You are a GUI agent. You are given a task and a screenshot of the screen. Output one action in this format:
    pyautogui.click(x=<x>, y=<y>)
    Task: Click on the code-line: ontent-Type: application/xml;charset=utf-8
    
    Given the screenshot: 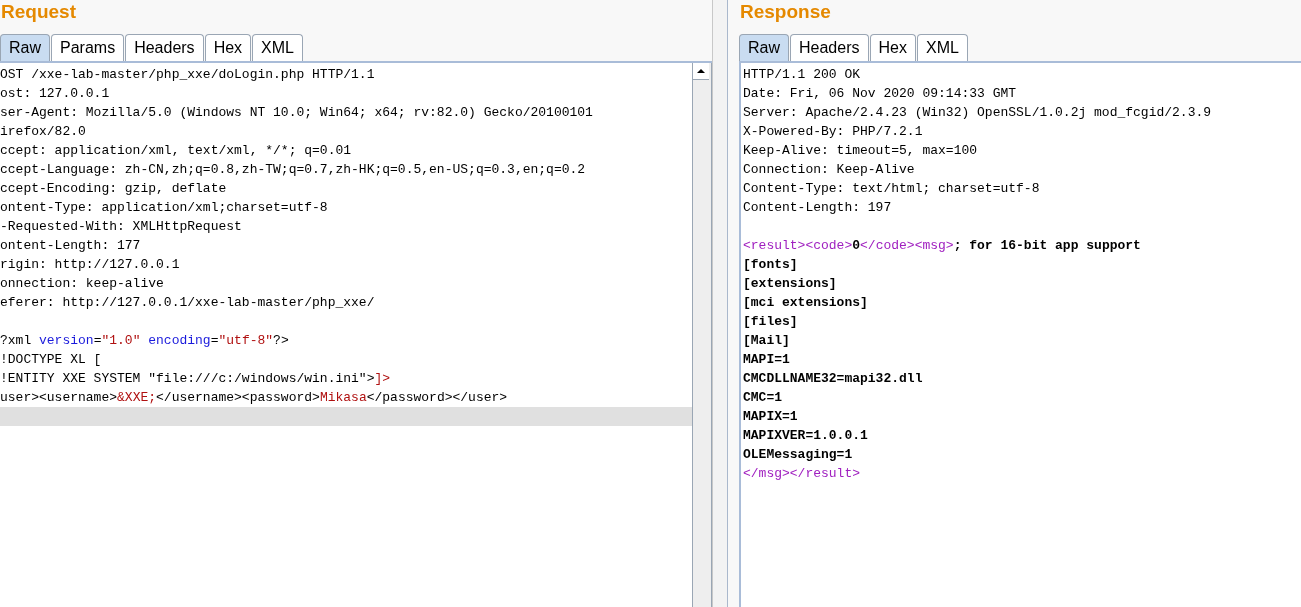 What is the action you would take?
    pyautogui.click(x=164, y=208)
    